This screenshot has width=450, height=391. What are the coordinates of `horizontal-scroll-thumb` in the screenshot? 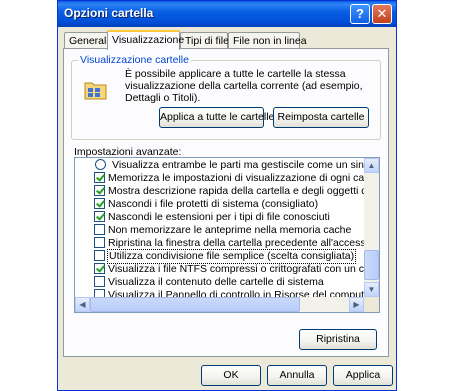 It's located at (195, 304).